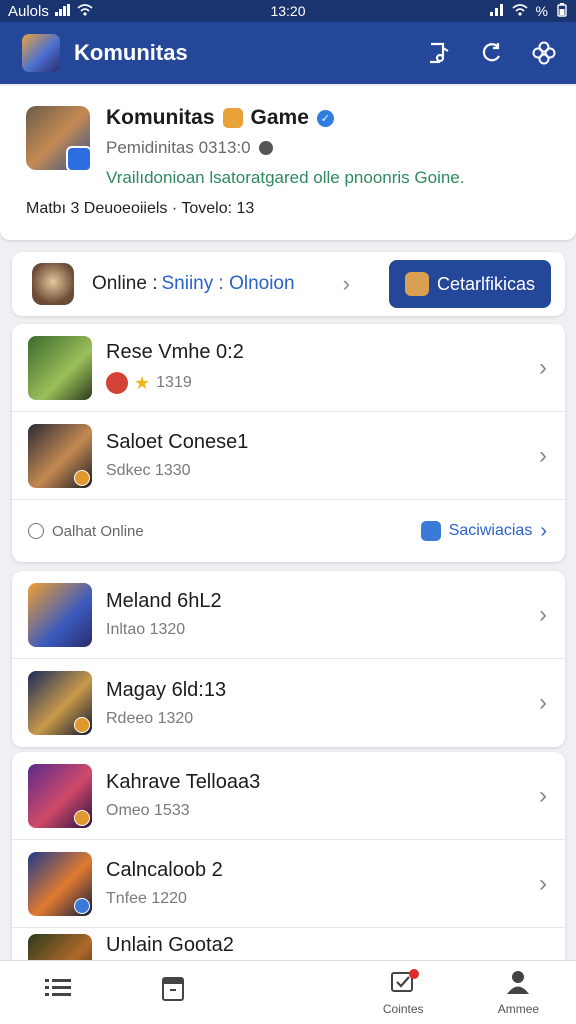  What do you see at coordinates (53, 284) in the screenshot?
I see `online-avatar` at bounding box center [53, 284].